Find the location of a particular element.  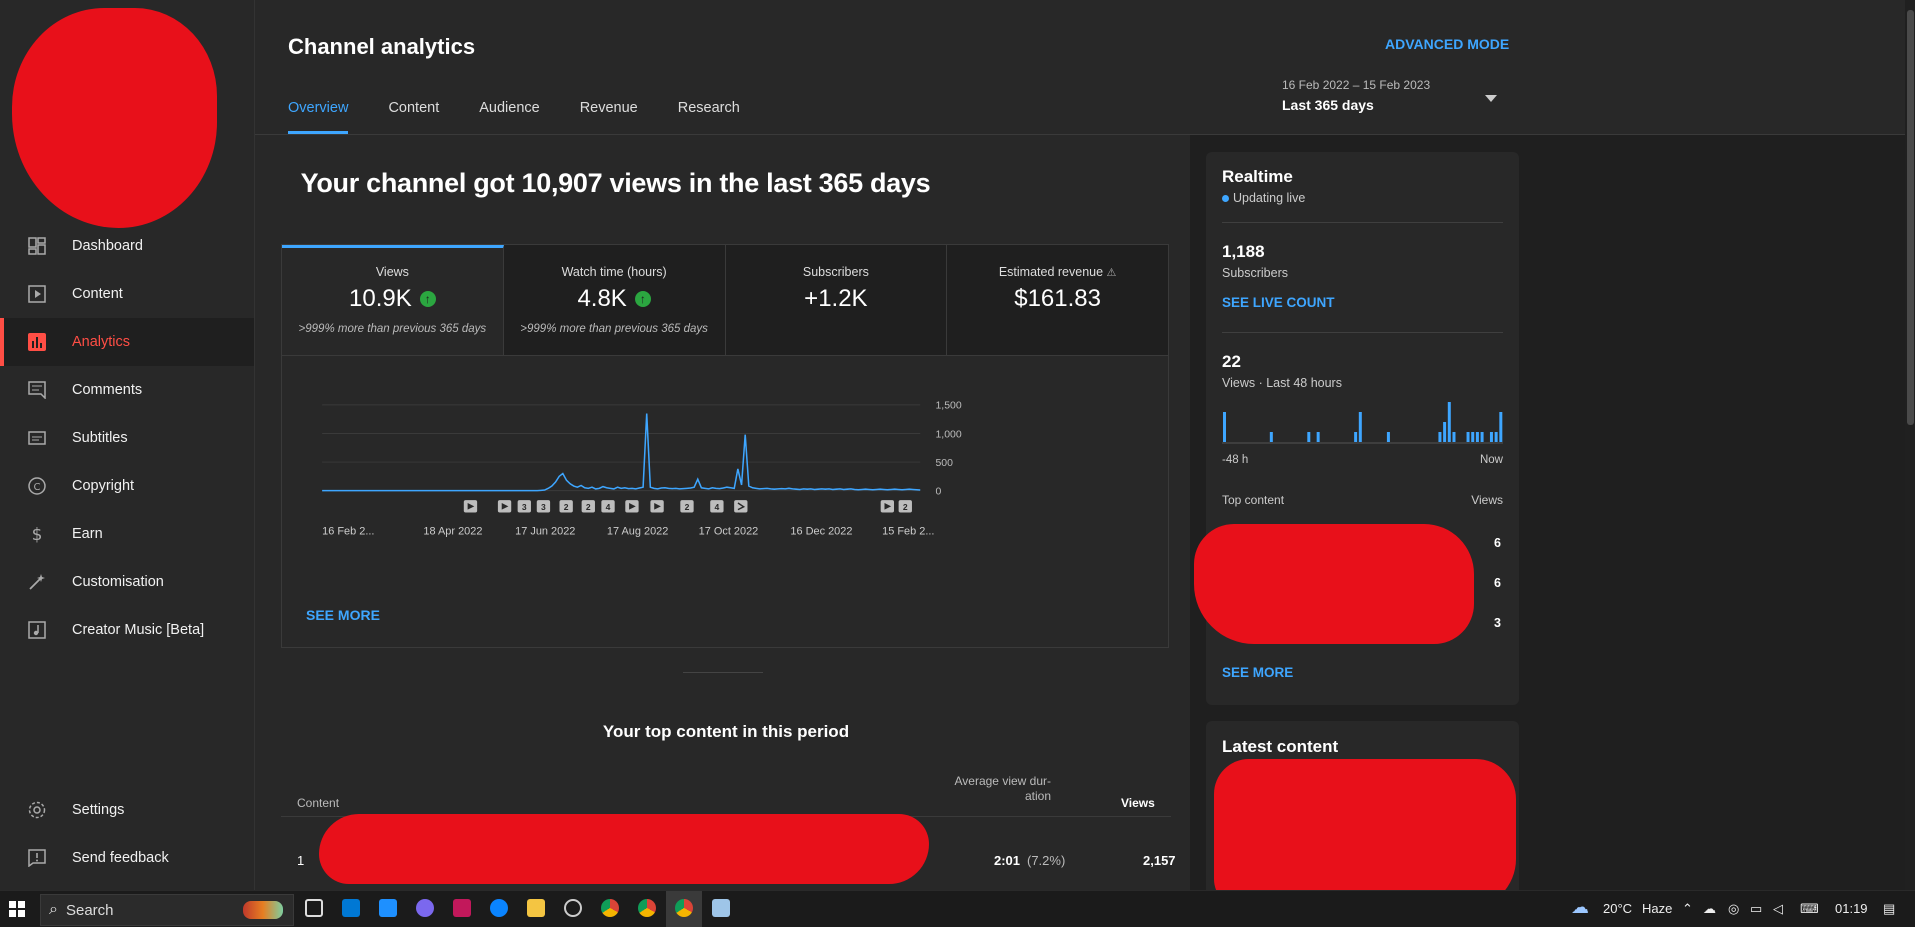

redacted-top-content is located at coordinates (1334, 584).